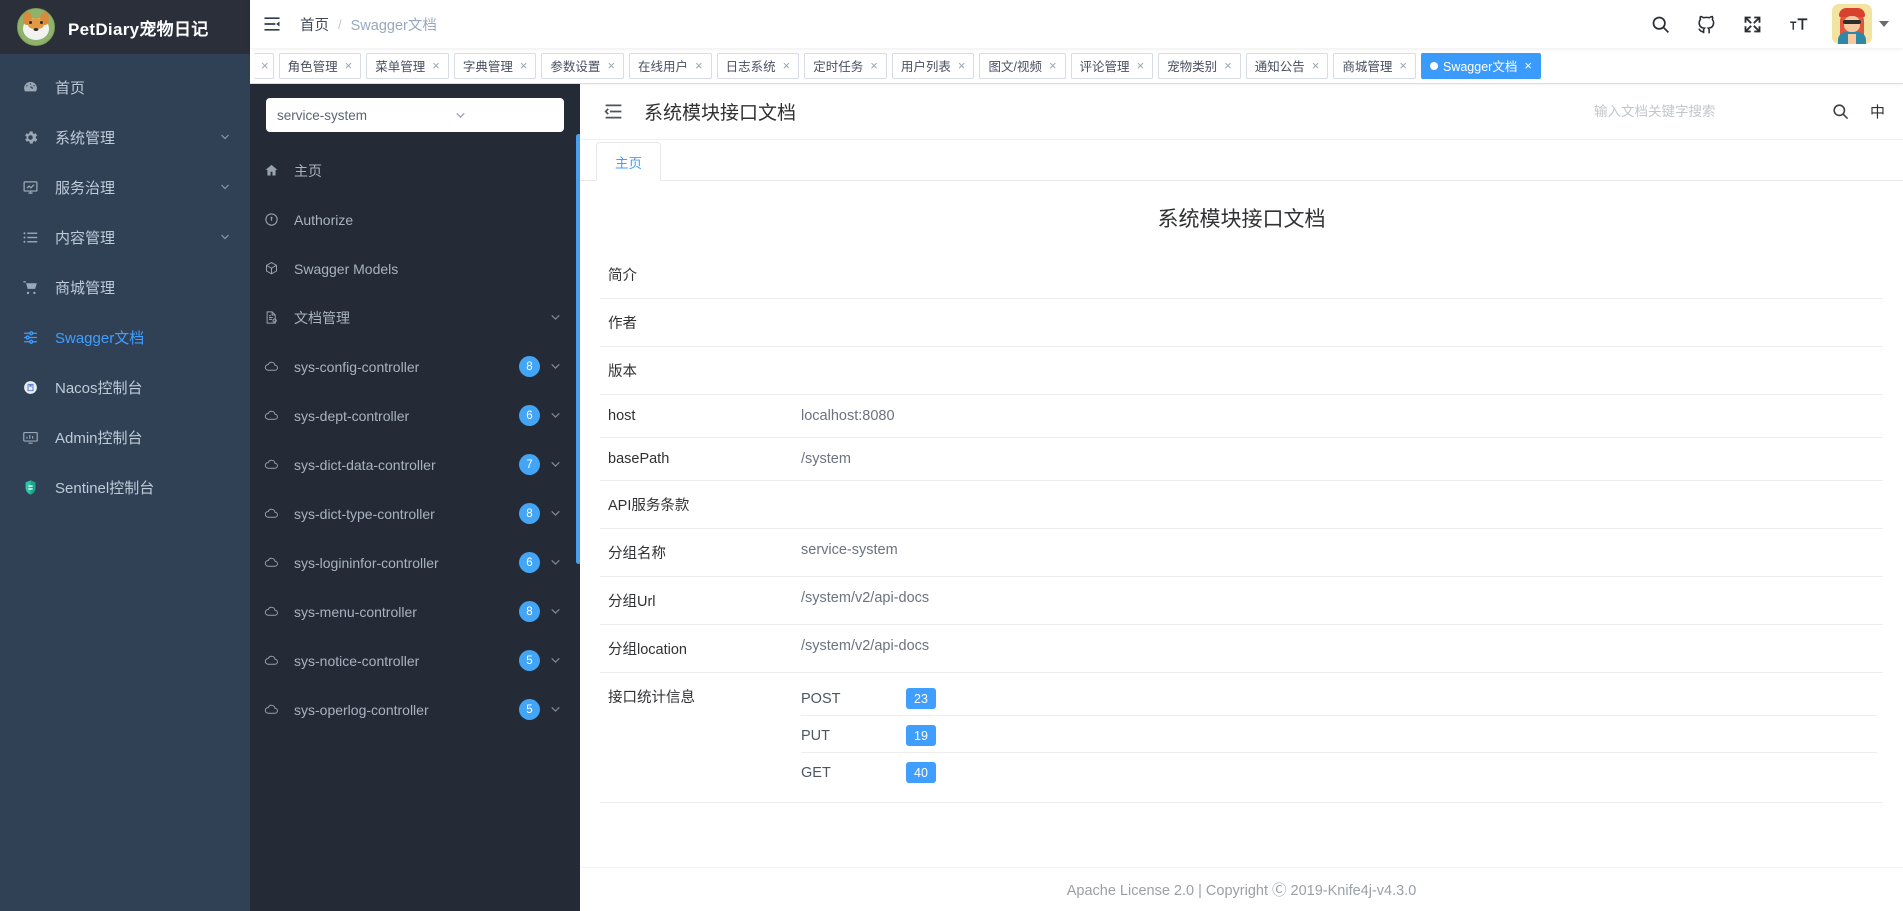  What do you see at coordinates (415, 464) in the screenshot?
I see `knife4j-item-sys-dict-data-controller: sys-dict-data-controller 7` at bounding box center [415, 464].